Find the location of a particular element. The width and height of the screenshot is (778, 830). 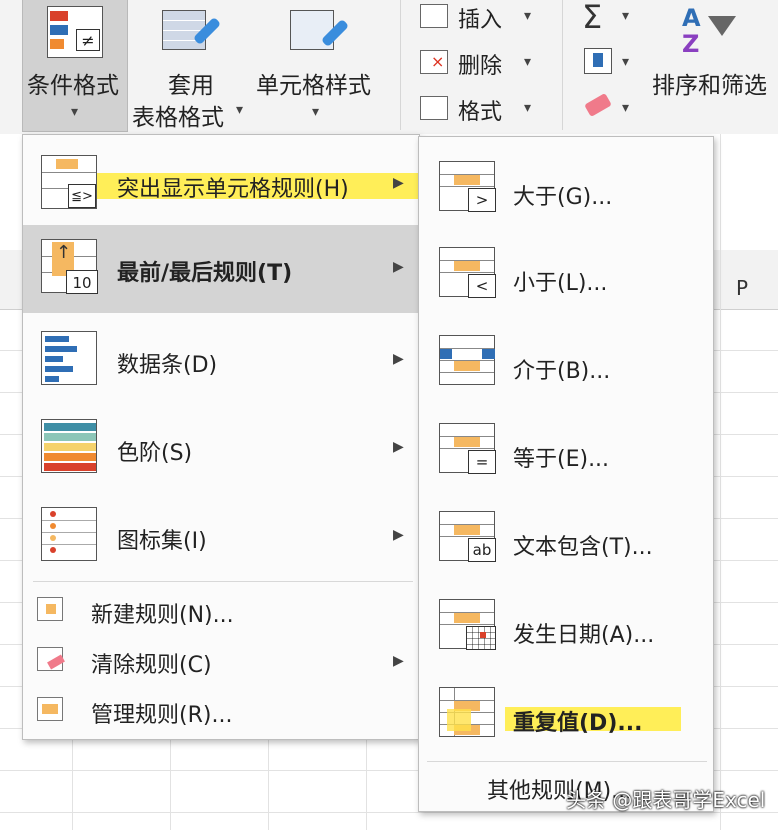

highlight-marker-dot is located at coordinates (459, 720).